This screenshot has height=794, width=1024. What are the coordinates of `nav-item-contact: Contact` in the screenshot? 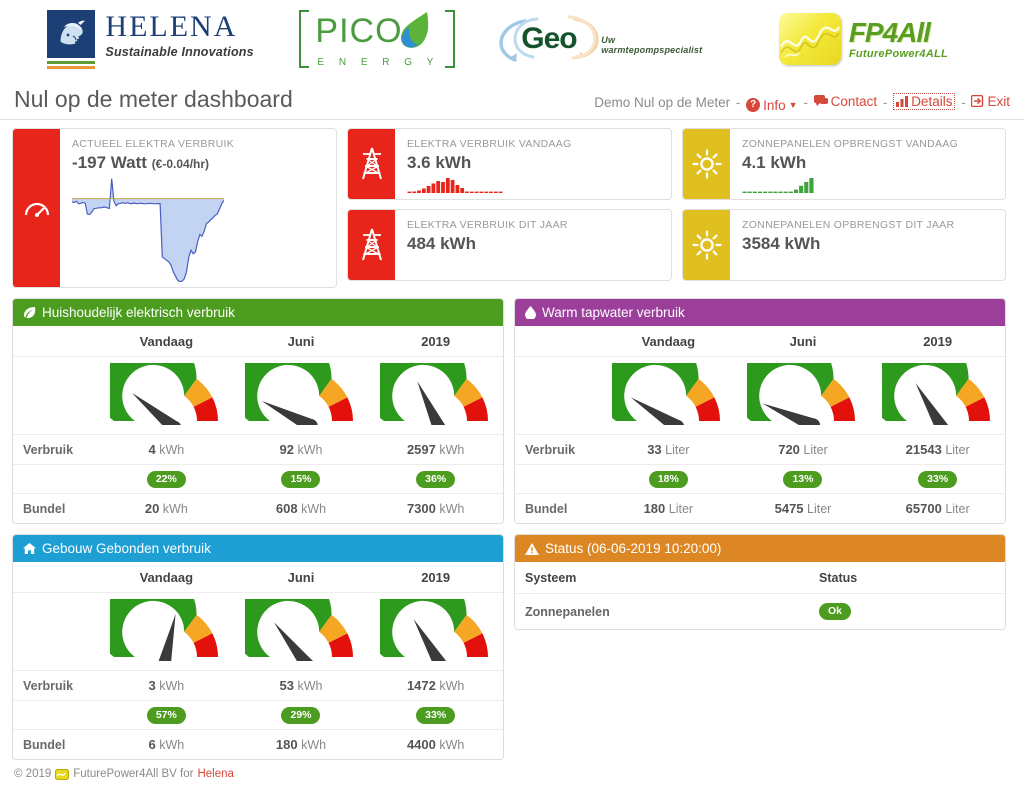 It's located at (845, 101).